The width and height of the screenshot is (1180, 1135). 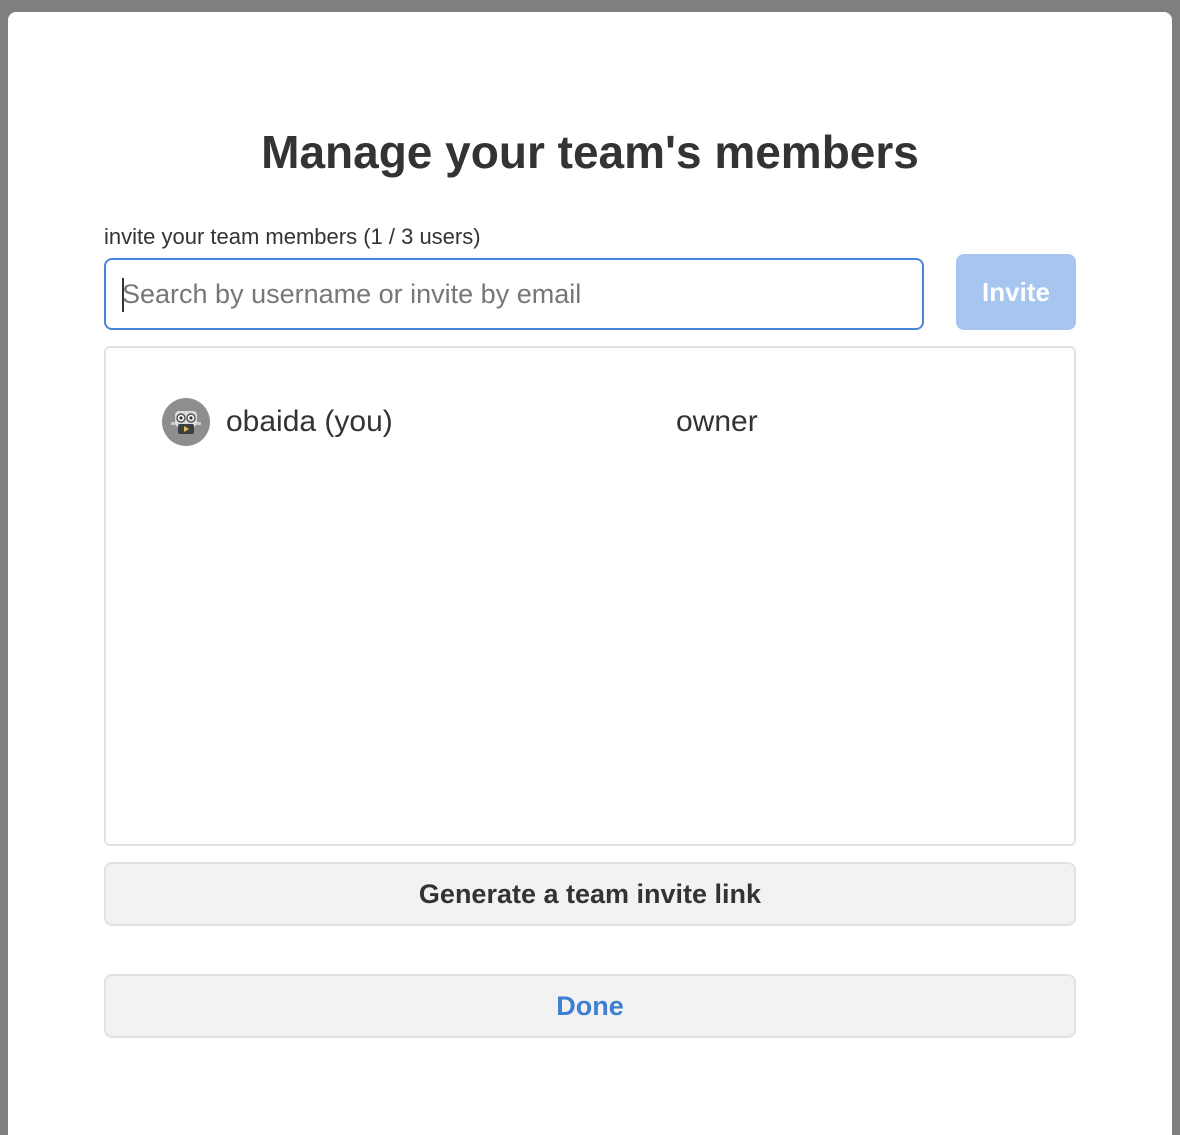 I want to click on invite-label: invite your team members (1 / 3 users), so click(x=292, y=236).